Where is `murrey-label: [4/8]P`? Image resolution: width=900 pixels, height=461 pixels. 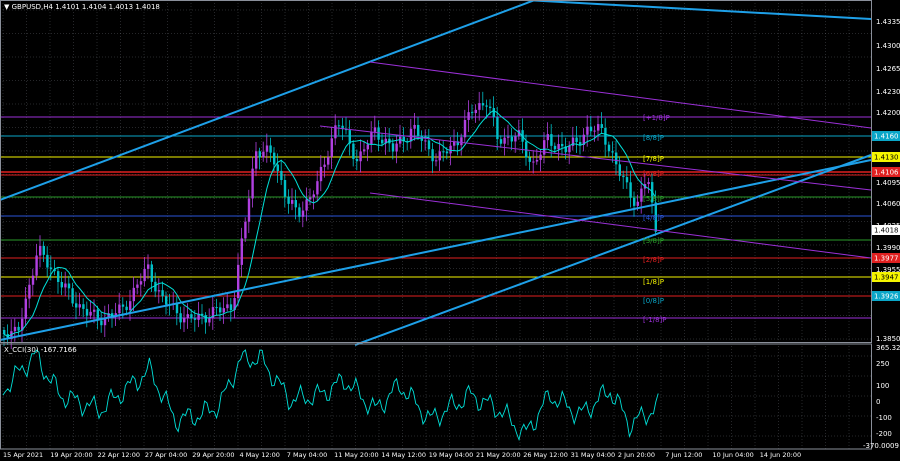 murrey-label: [4/8]P is located at coordinates (653, 218).